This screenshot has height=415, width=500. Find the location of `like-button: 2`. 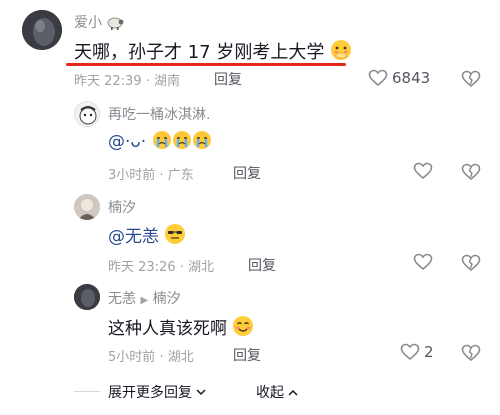

like-button: 2 is located at coordinates (417, 352).